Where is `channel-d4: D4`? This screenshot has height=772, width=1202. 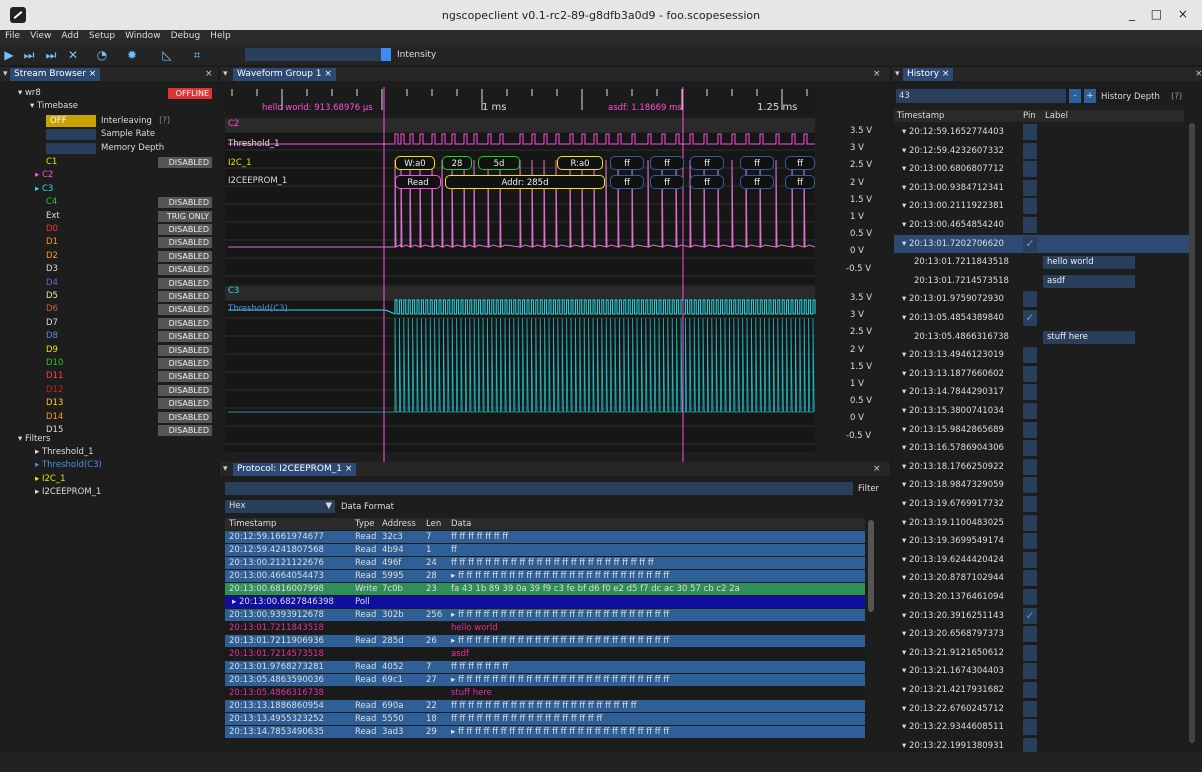
channel-d4: D4 is located at coordinates (52, 283).